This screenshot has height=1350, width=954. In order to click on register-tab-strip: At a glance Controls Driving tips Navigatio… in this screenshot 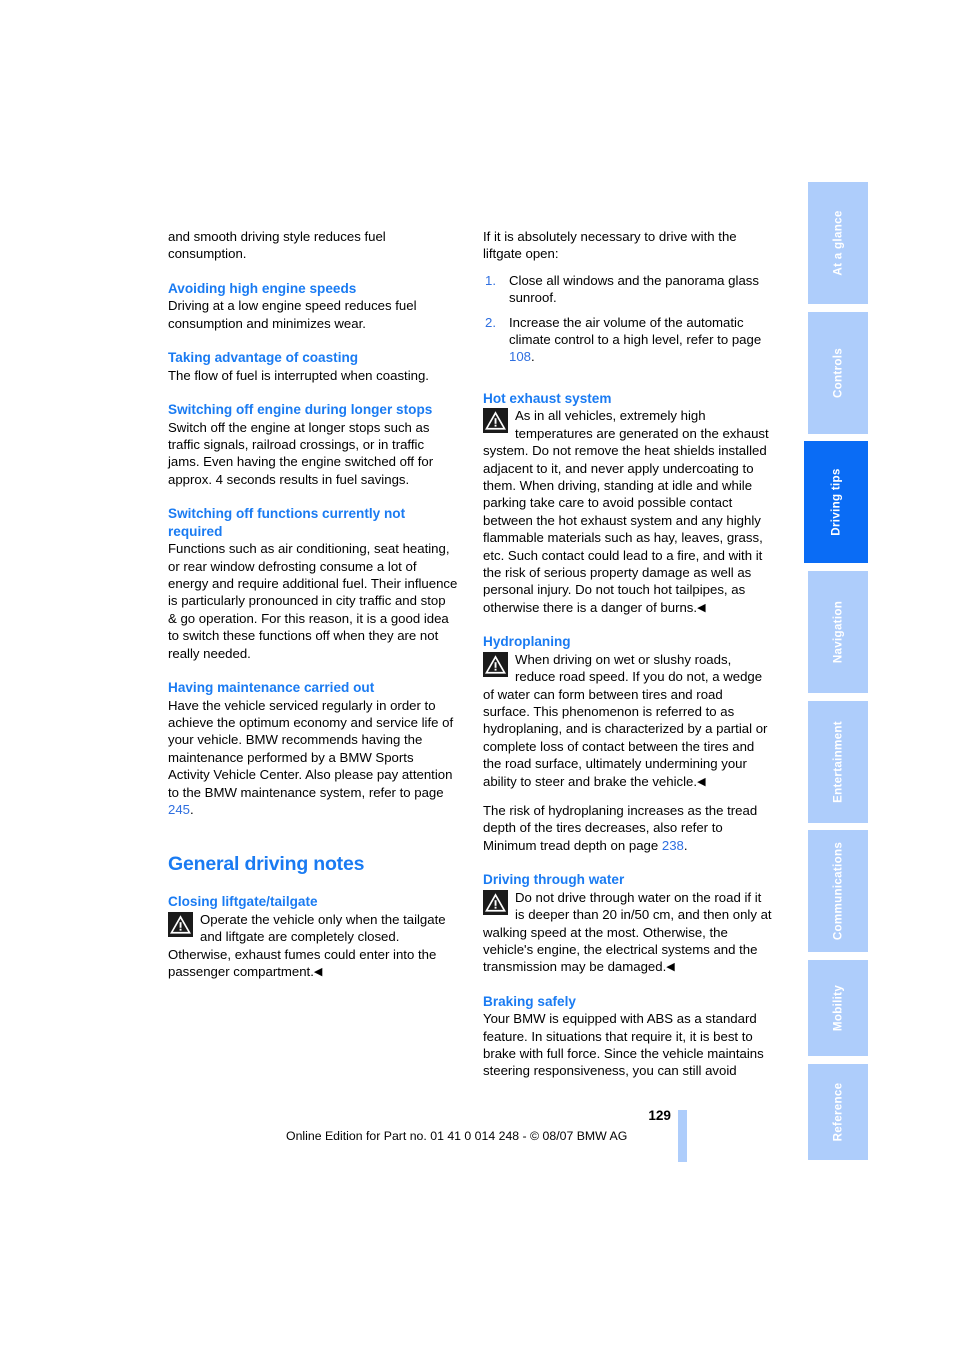, I will do `click(836, 673)`.